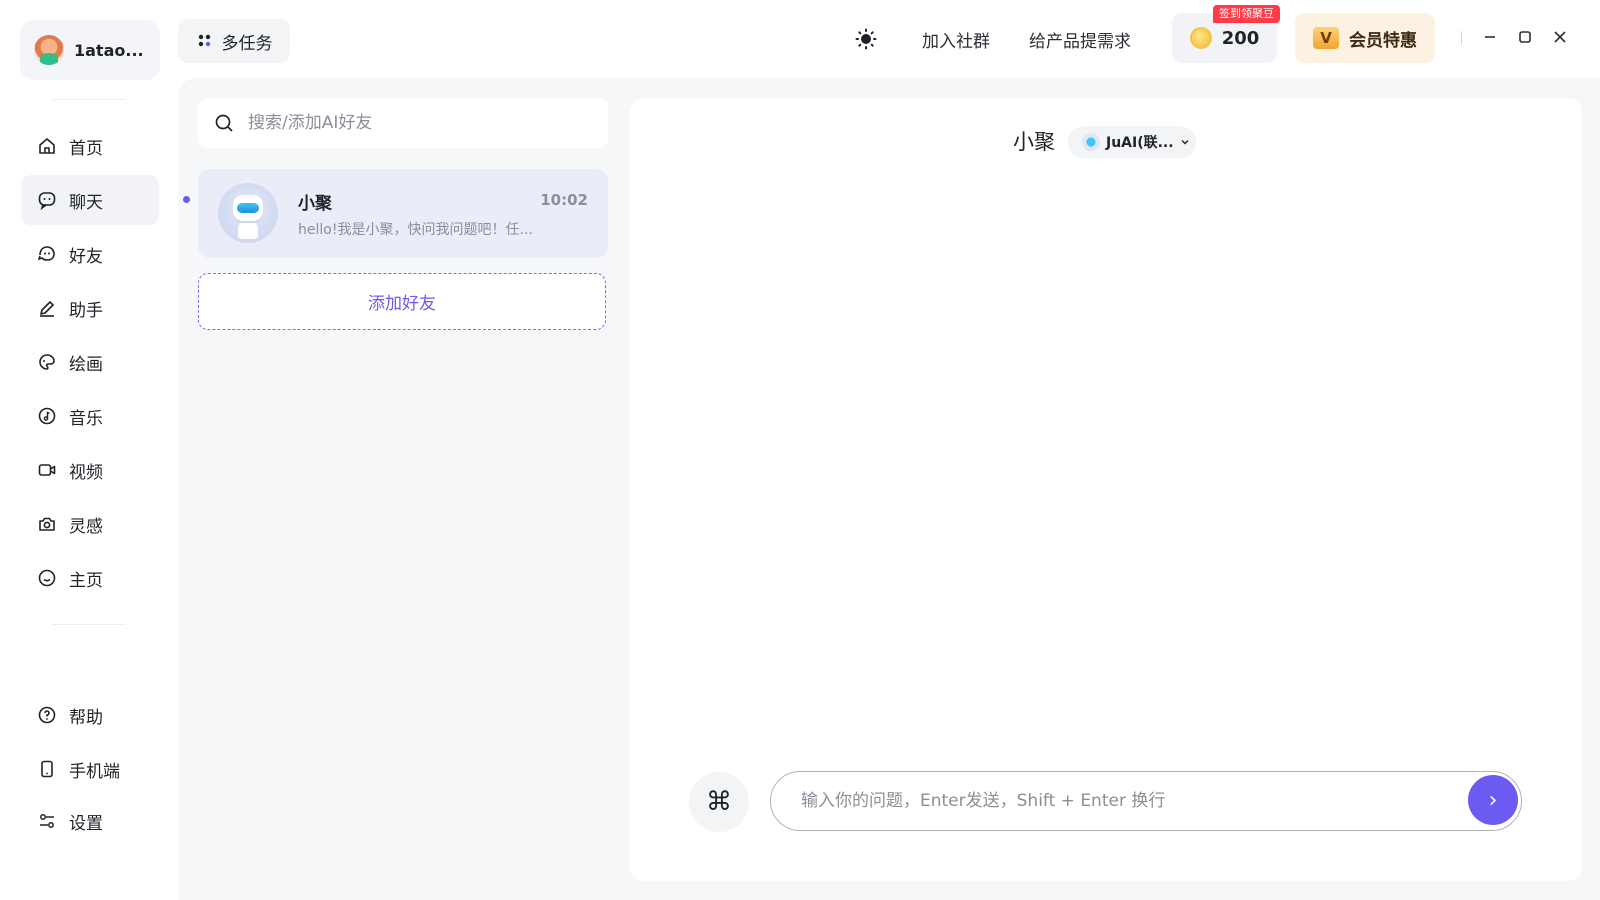 The image size is (1600, 900). Describe the element at coordinates (47, 821) in the screenshot. I see `settings-icon` at that location.